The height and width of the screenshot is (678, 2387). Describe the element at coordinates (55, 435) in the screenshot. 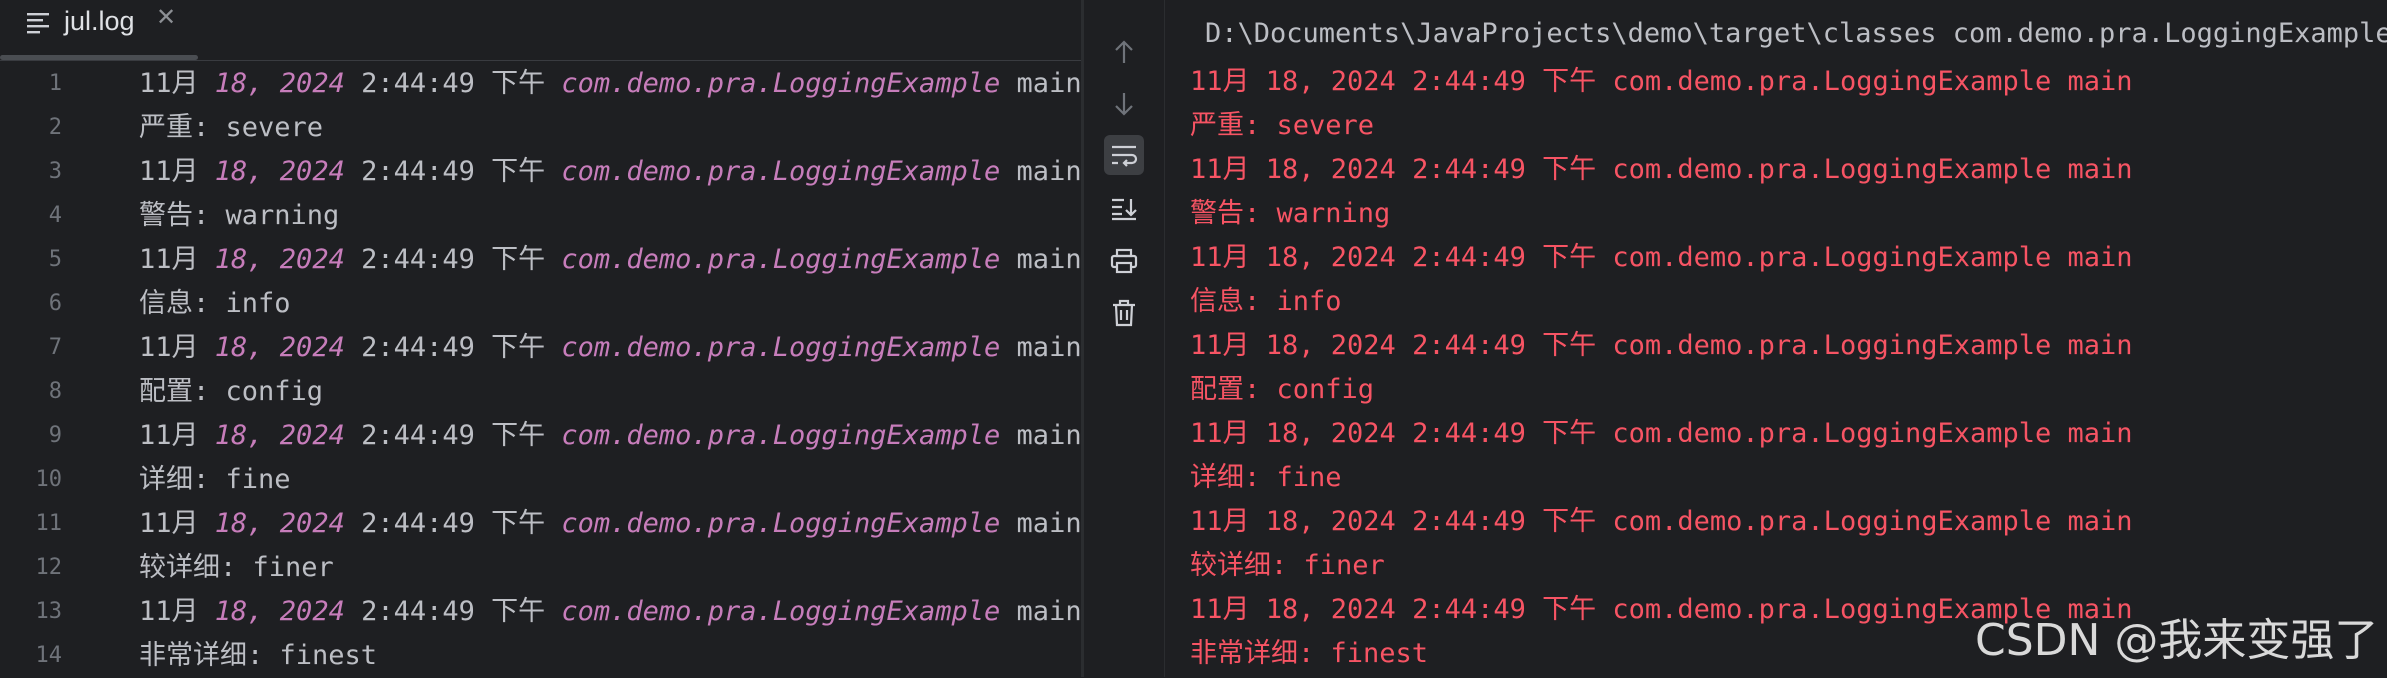

I see `line-number: 9` at that location.